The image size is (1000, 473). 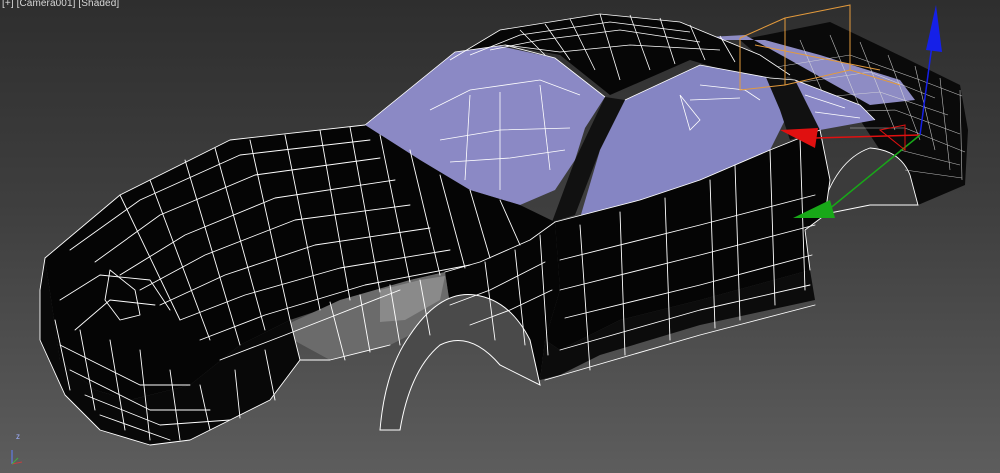 I want to click on viewport-label: [+] [Camera001] [Shaded], so click(x=60, y=4).